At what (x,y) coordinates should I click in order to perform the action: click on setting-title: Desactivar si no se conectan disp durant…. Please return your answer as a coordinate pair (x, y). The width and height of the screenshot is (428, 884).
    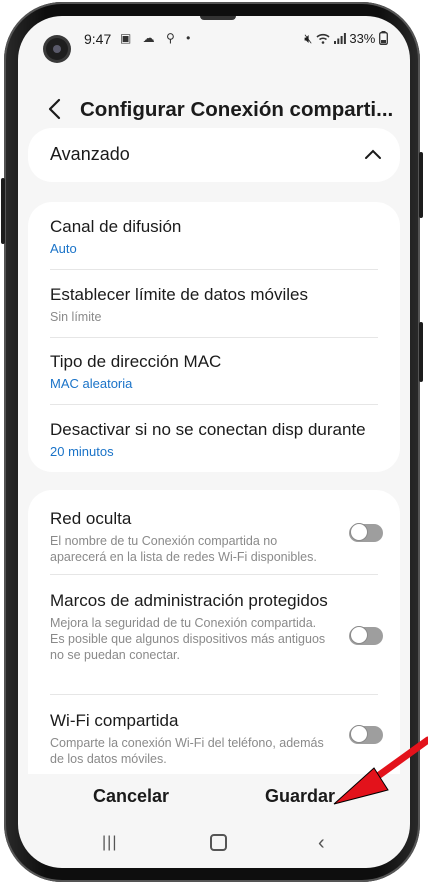
    Looking at the image, I should click on (208, 429).